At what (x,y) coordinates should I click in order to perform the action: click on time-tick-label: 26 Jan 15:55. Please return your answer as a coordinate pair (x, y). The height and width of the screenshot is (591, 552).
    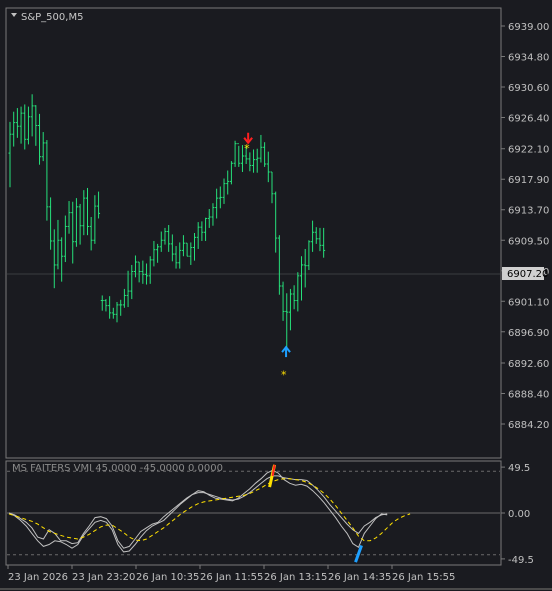
    Looking at the image, I should click on (423, 577).